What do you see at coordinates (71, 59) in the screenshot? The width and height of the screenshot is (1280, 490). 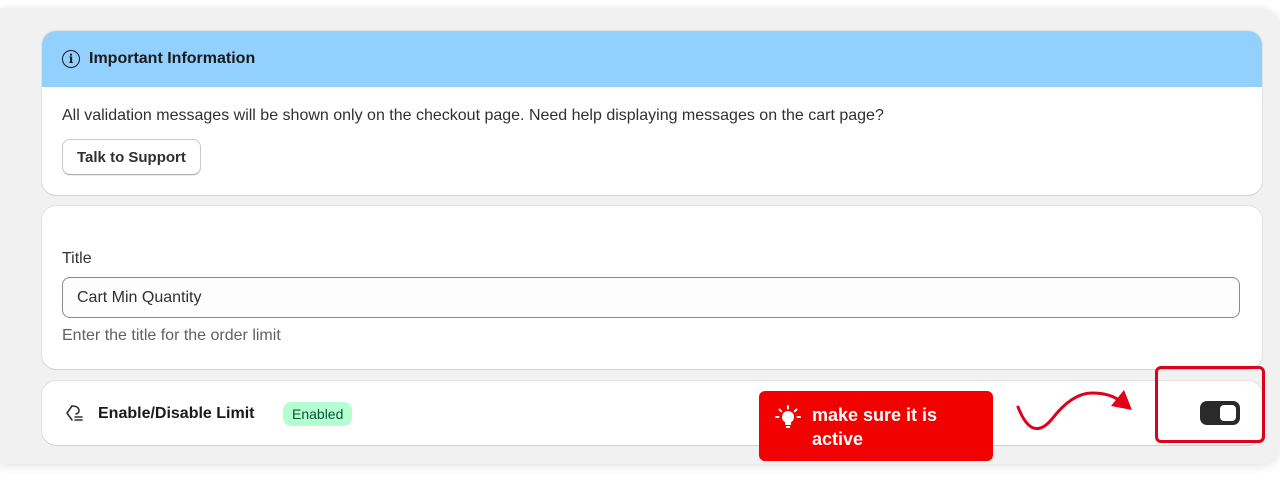 I see `info-circle-icon: i` at bounding box center [71, 59].